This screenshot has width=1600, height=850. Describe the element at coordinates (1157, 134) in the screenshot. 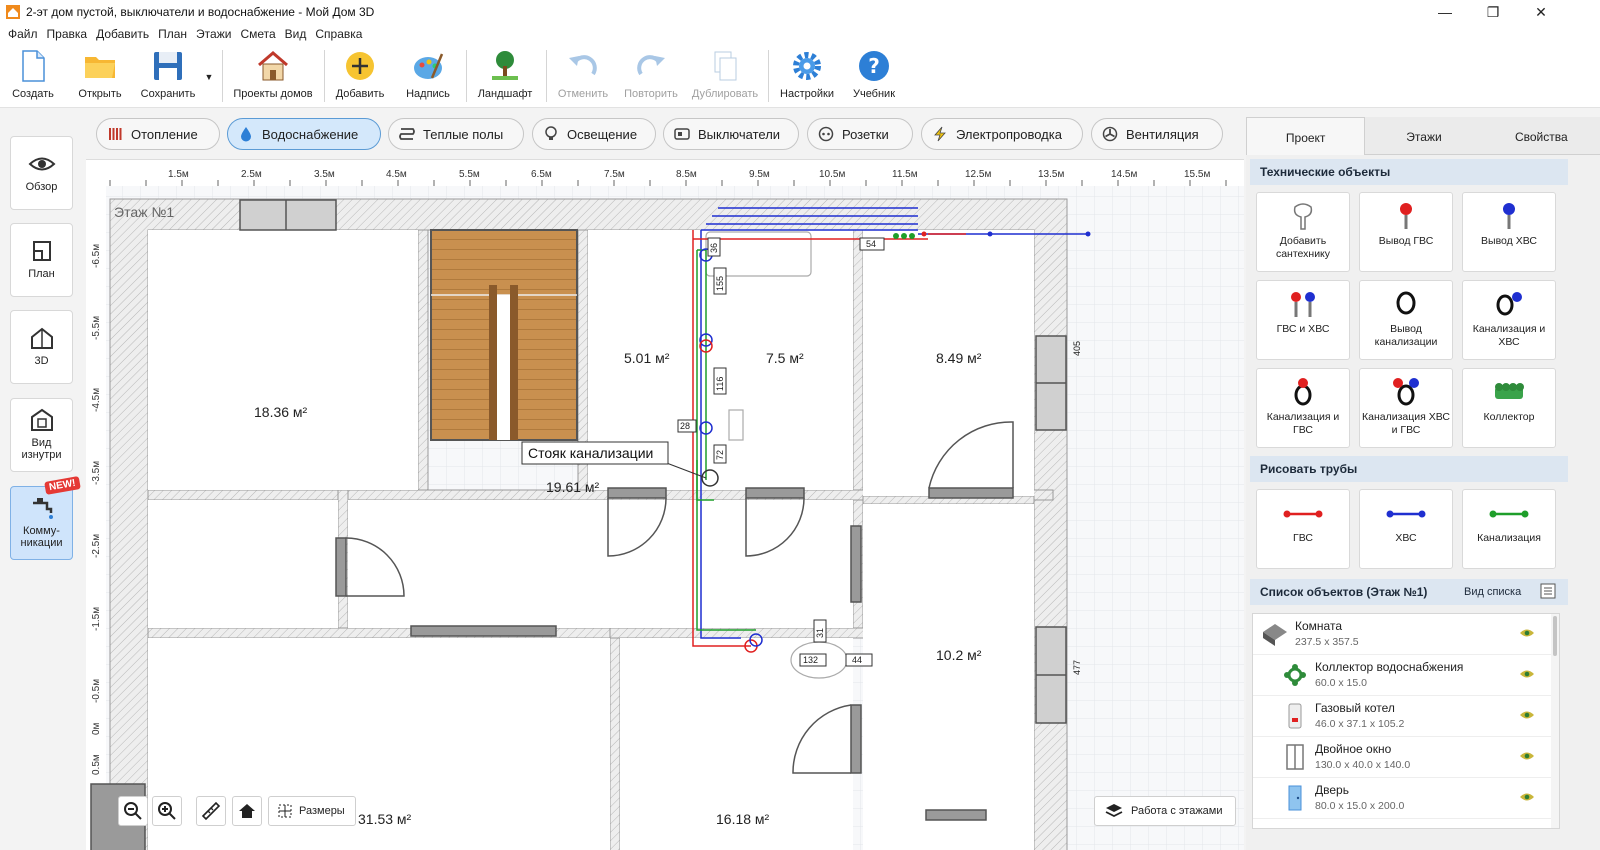

I see `tab-ventilation: Вентиляция` at that location.